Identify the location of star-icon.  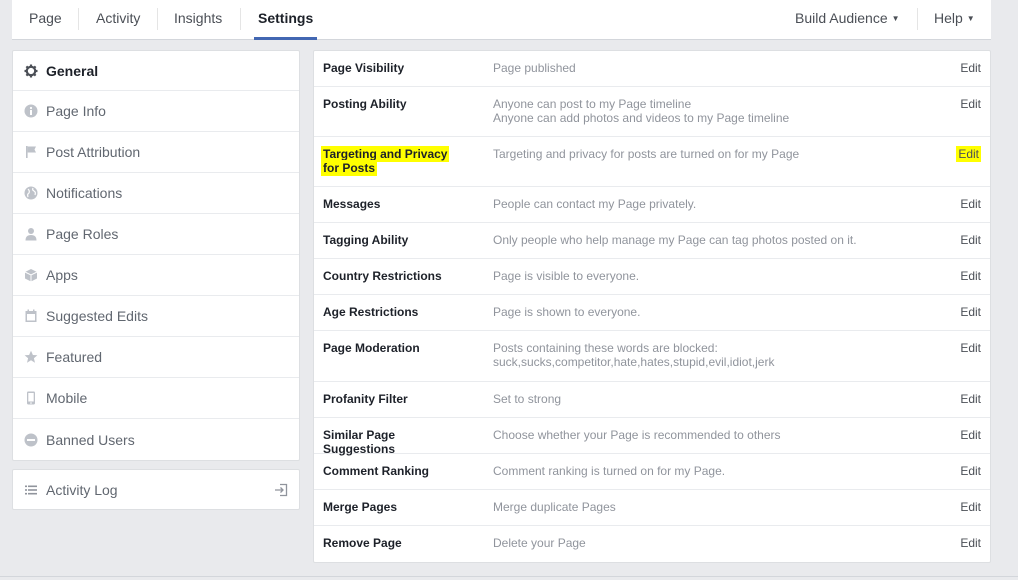
(31, 357).